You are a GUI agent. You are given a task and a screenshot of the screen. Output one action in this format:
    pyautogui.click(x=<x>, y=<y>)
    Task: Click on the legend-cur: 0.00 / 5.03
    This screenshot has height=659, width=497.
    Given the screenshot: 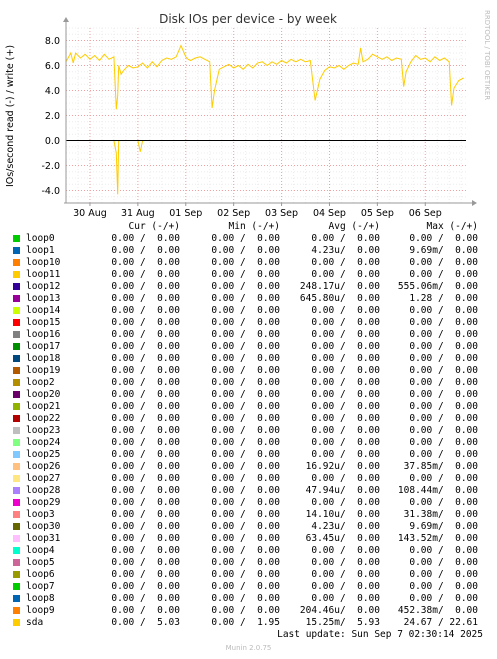 What is the action you would take?
    pyautogui.click(x=145, y=622)
    